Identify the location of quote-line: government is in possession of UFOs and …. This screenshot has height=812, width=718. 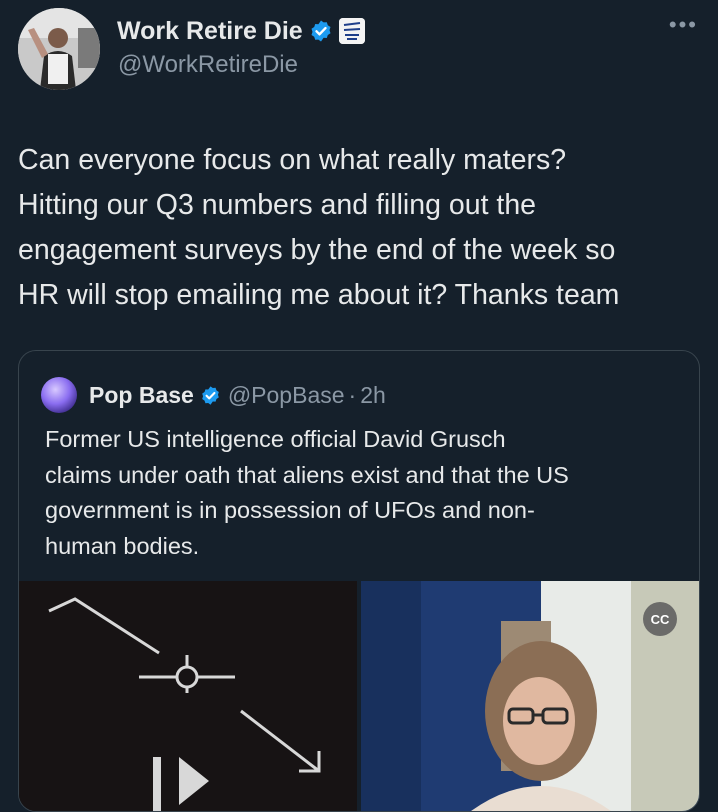
(290, 510).